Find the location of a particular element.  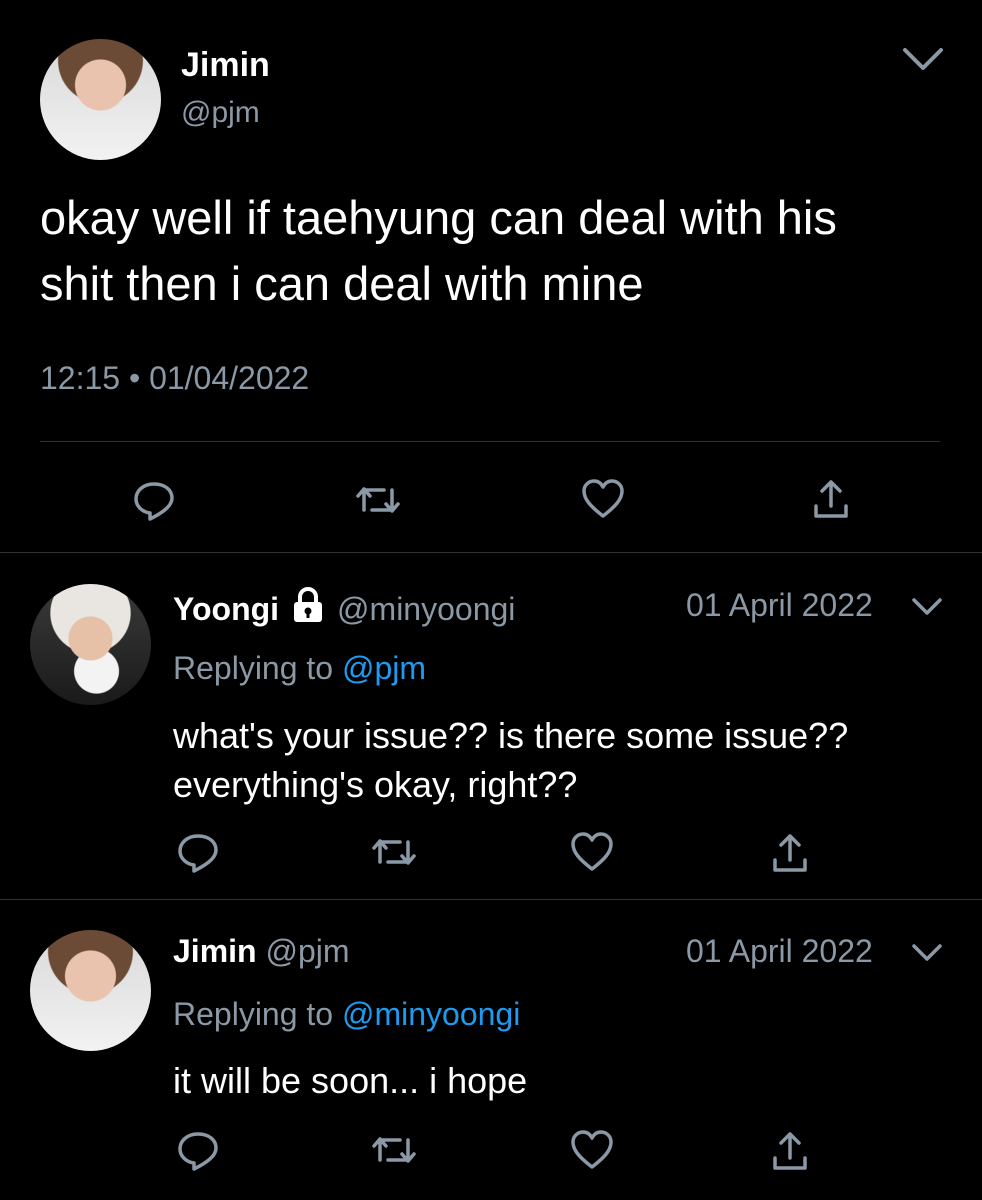

replying-to: Replying to @minyoongi is located at coordinates (346, 1014).